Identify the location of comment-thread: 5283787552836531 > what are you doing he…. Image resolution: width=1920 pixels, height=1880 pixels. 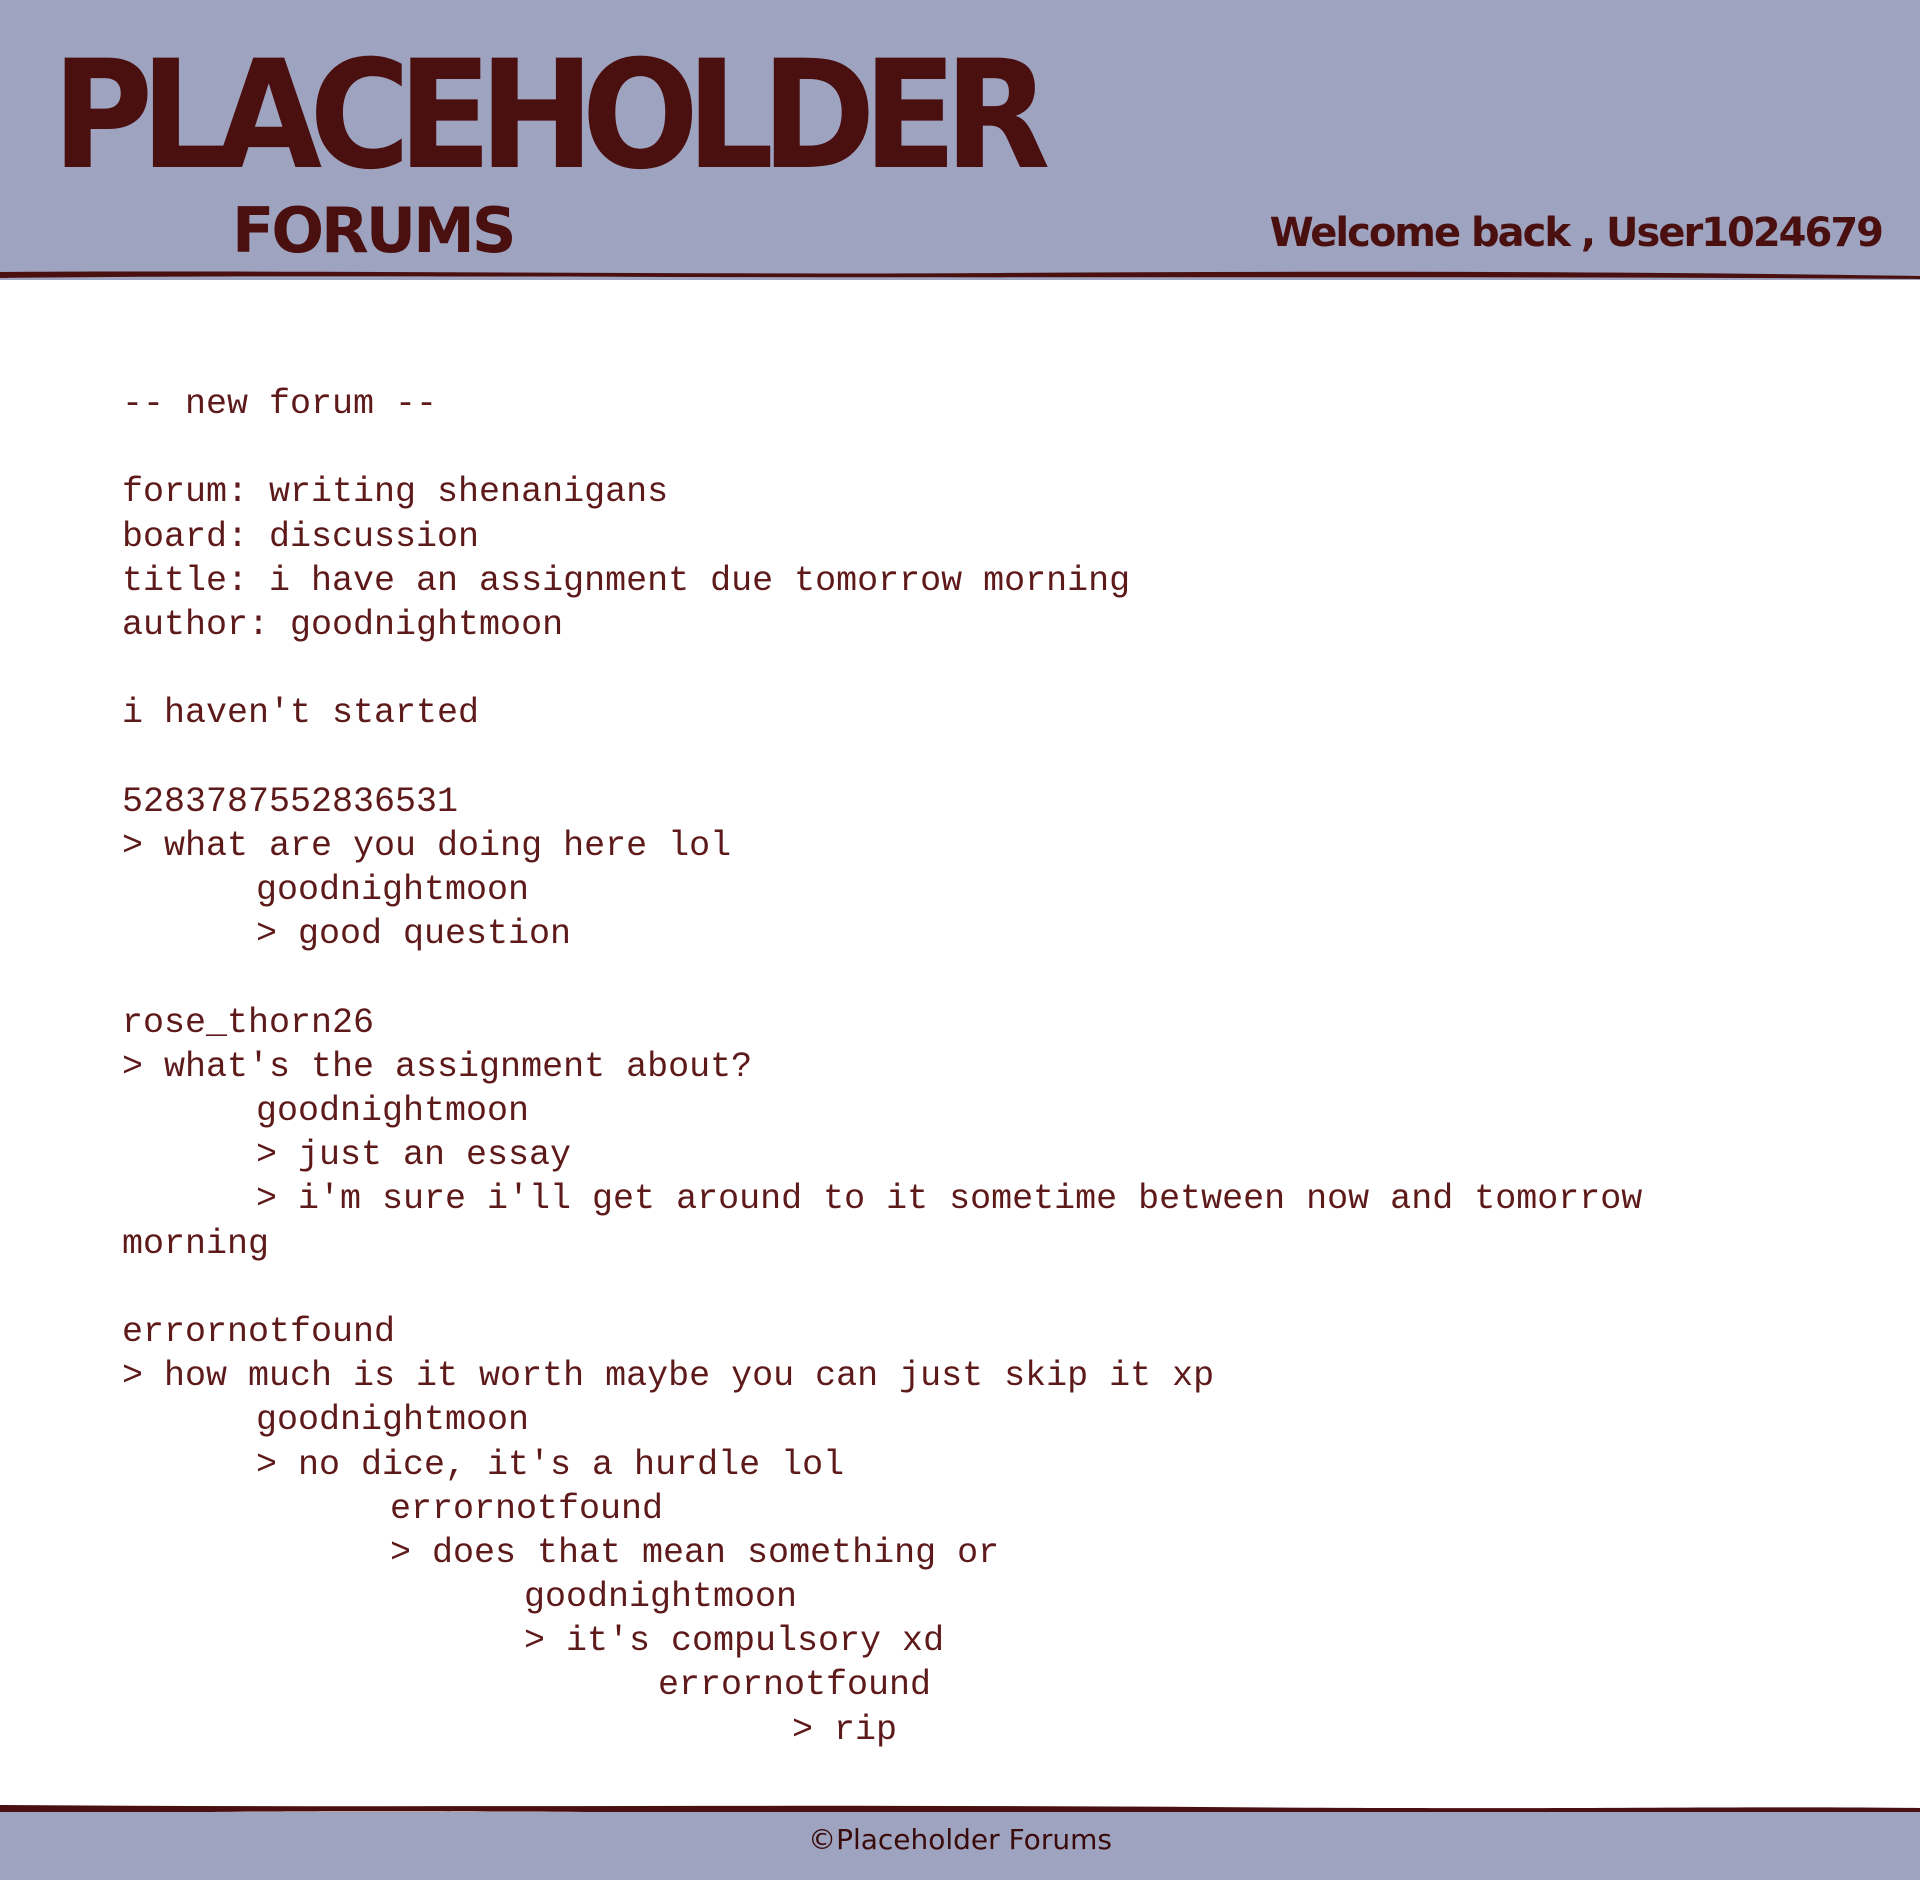
(972, 868).